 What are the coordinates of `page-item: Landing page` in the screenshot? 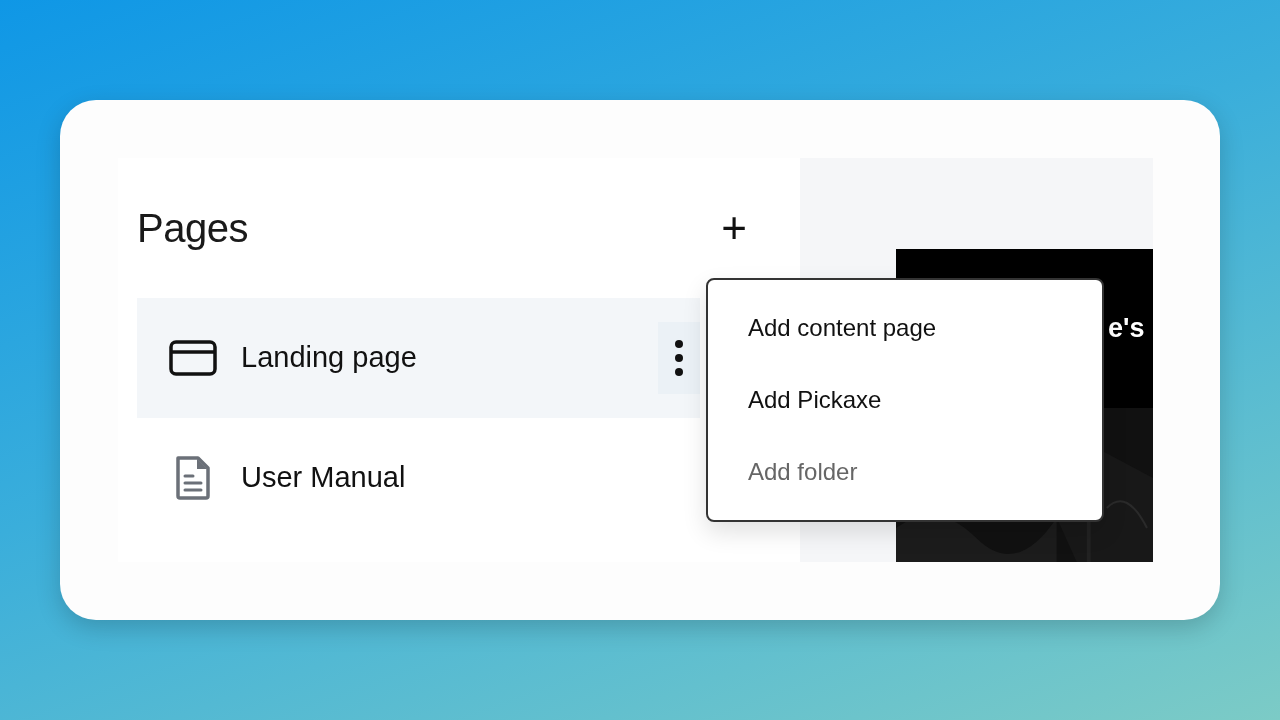 It's located at (418, 358).